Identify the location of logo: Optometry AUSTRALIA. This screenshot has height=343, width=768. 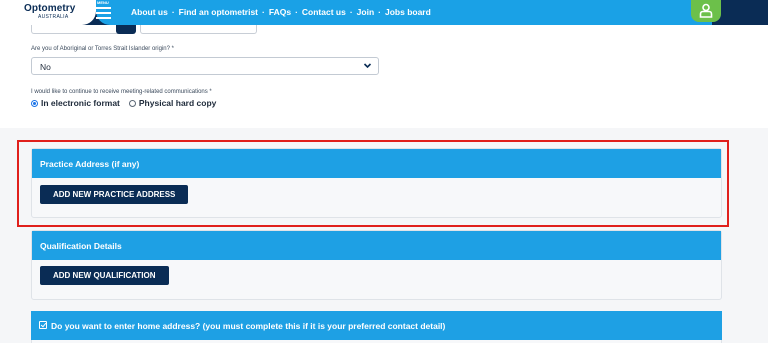
(48, 12).